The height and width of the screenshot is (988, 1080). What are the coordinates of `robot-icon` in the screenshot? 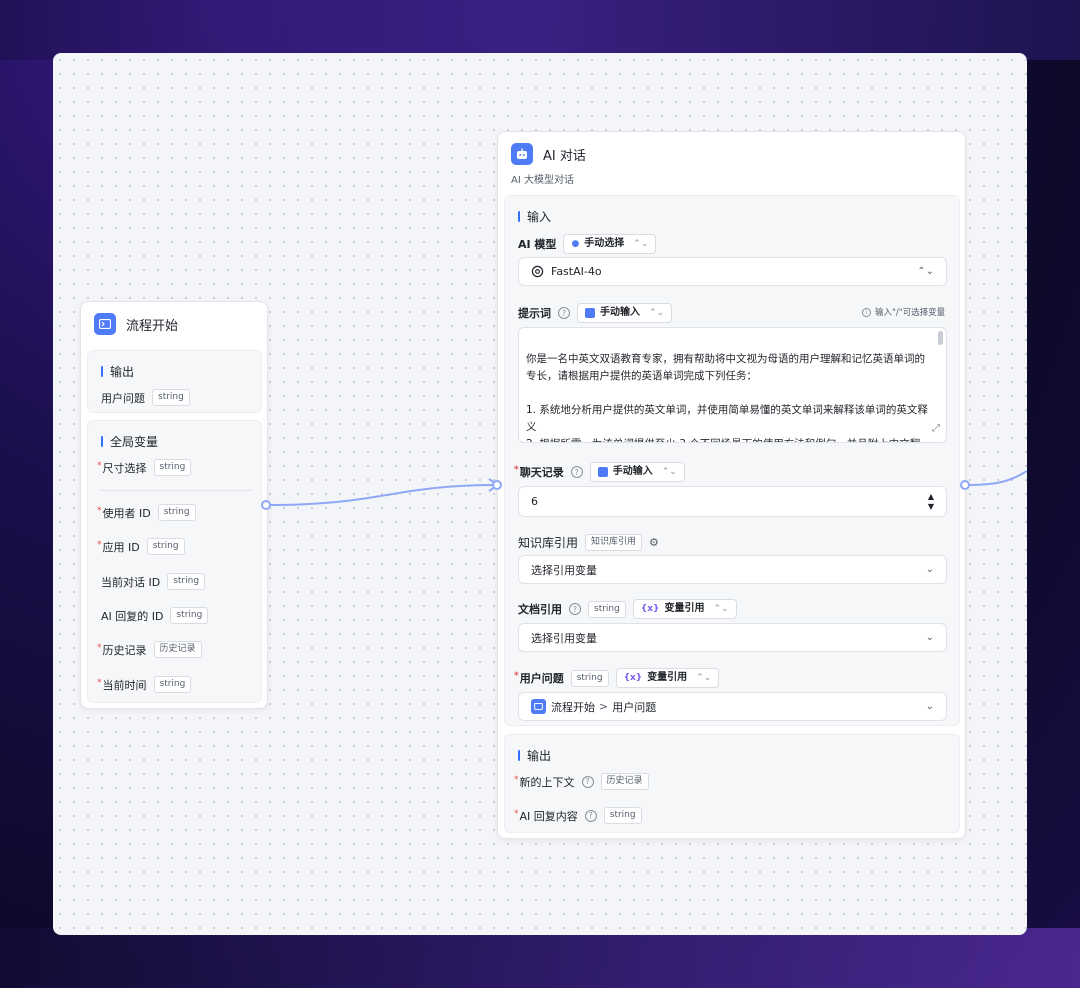 It's located at (522, 154).